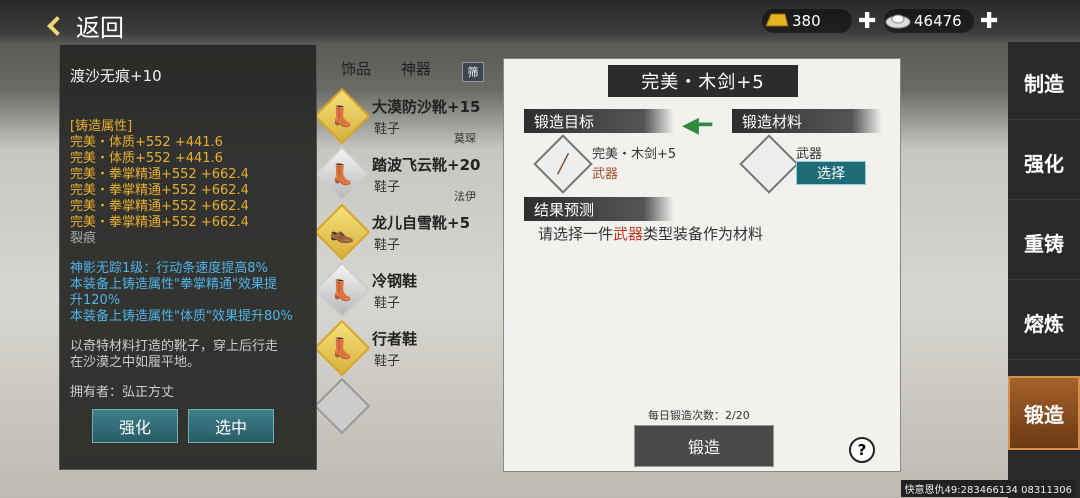  I want to click on material-type: 武器, so click(809, 154).